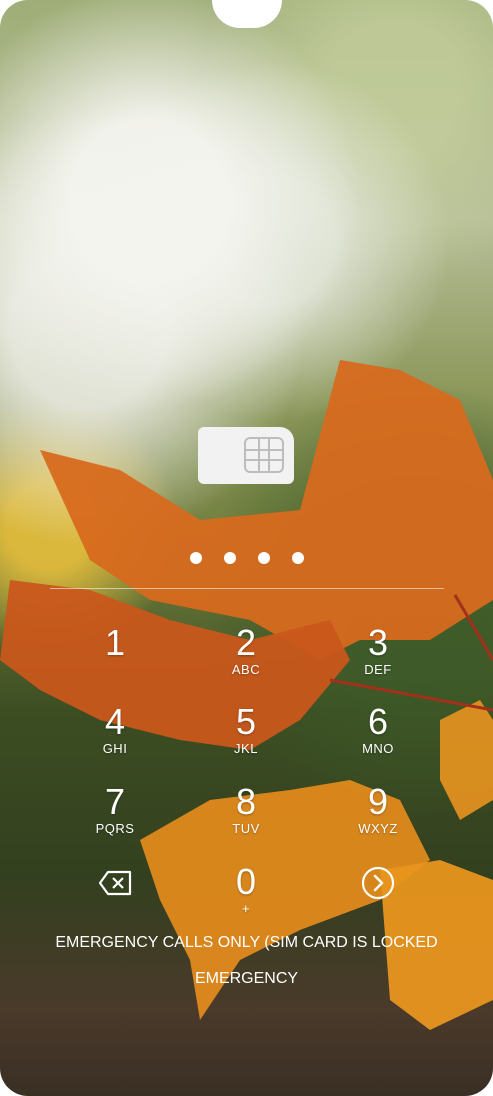 The image size is (493, 1096). What do you see at coordinates (246, 828) in the screenshot?
I see `key-letters: TUV` at bounding box center [246, 828].